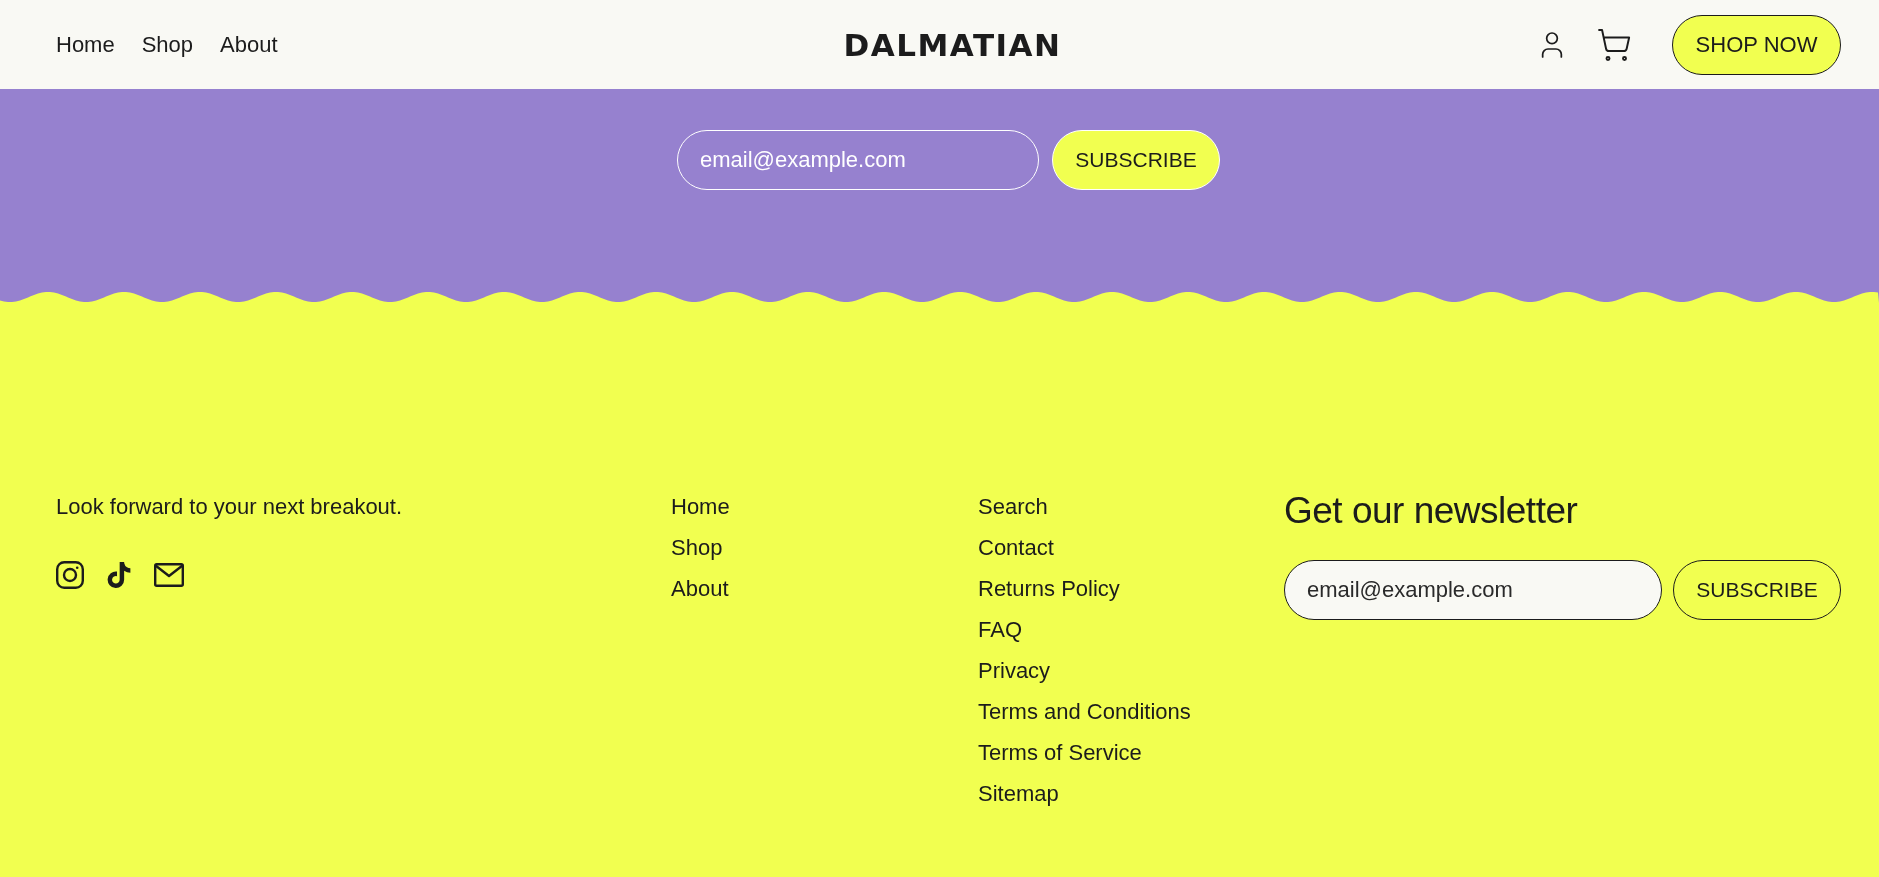 This screenshot has height=877, width=1879. I want to click on footer-link: Terms of Service, so click(1060, 753).